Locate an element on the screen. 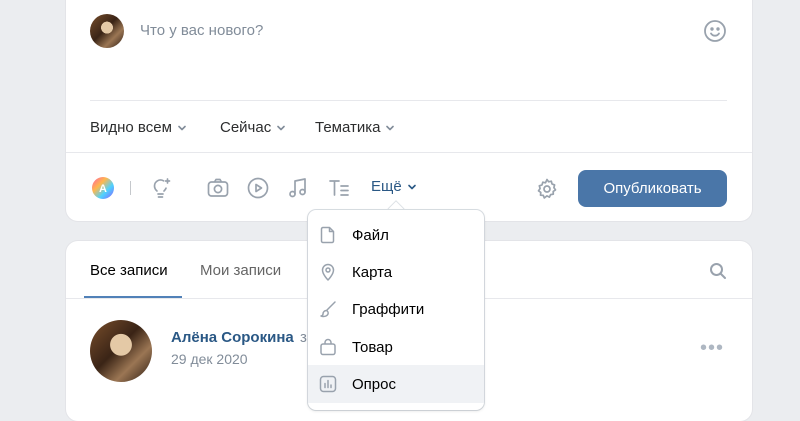 The height and width of the screenshot is (421, 800). more-label: Ещё is located at coordinates (386, 186).